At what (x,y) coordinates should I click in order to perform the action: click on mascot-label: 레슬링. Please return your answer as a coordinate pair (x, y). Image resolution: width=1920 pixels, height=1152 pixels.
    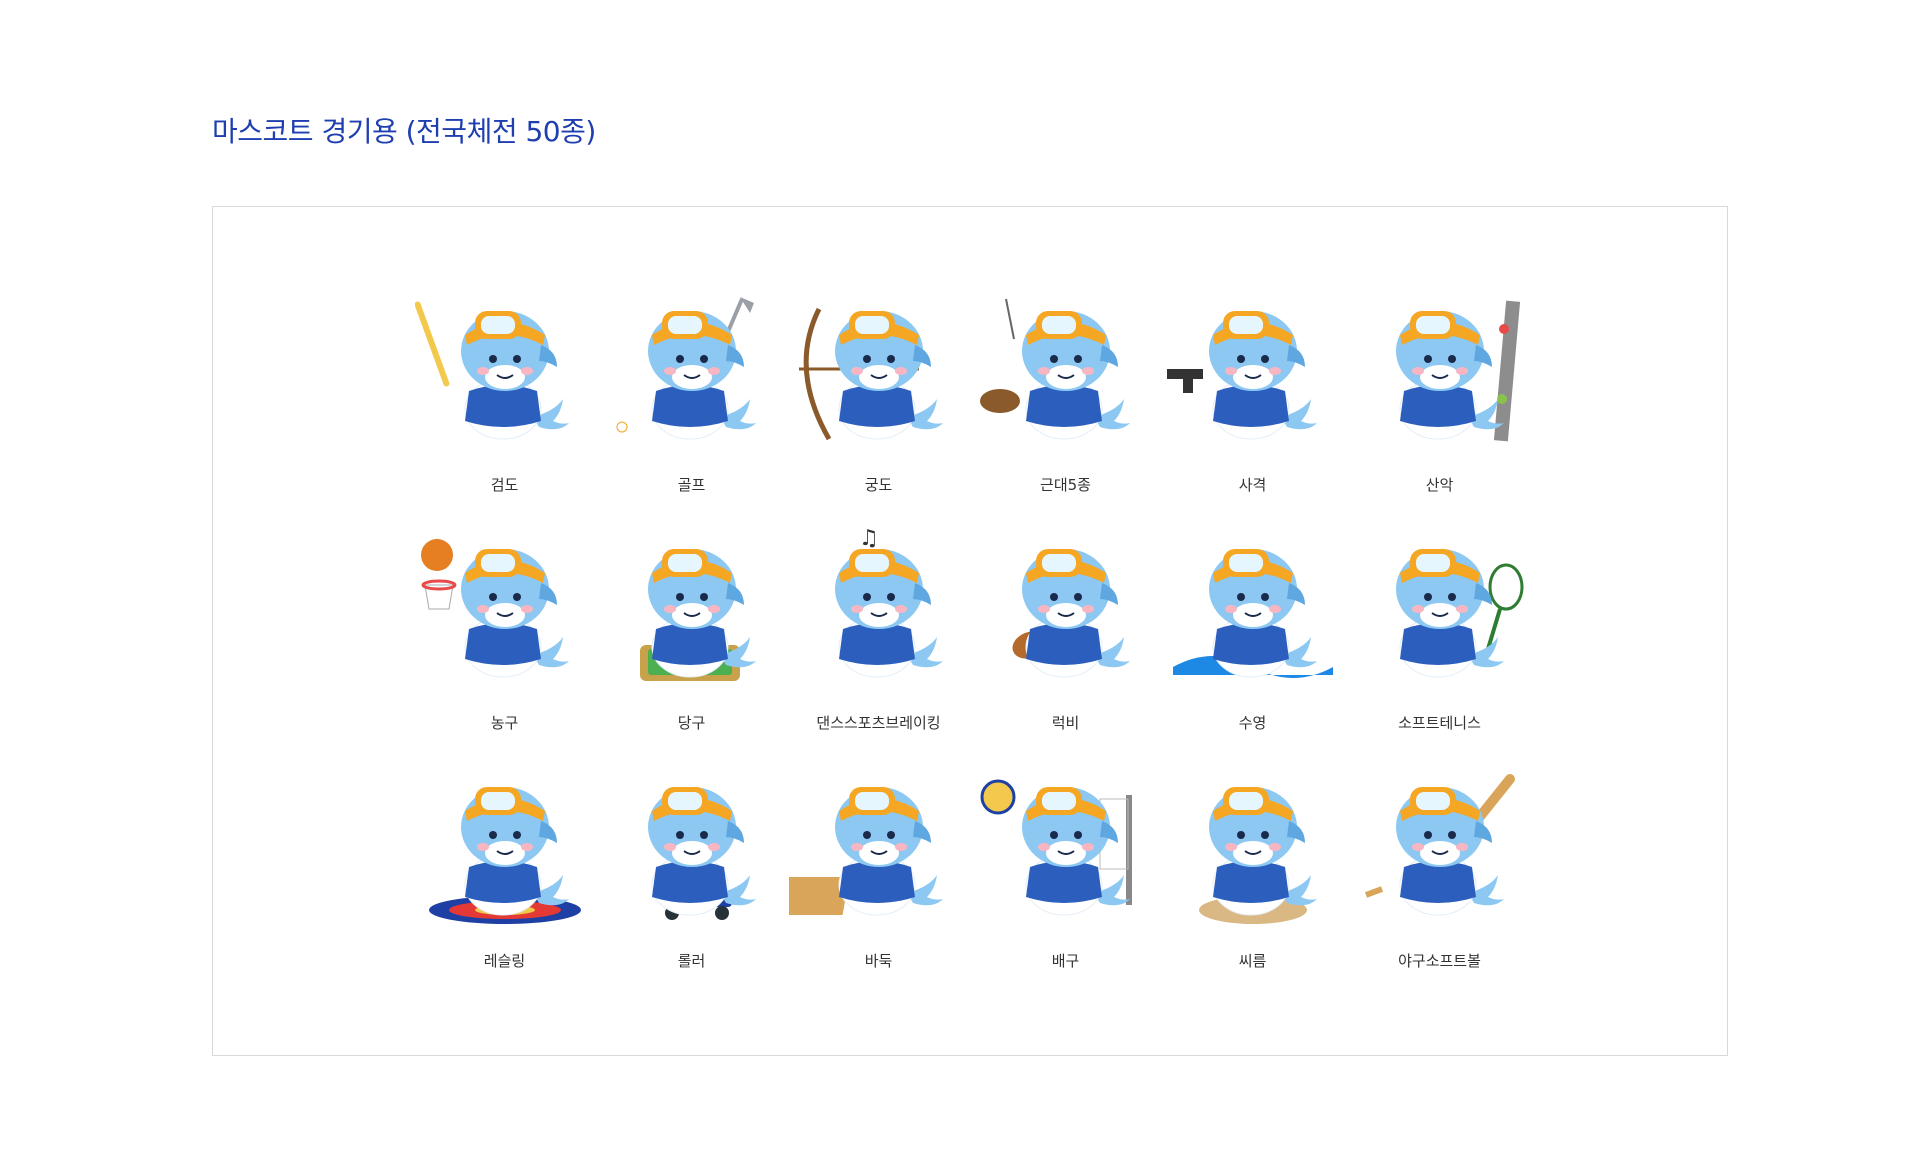
    Looking at the image, I should click on (504, 961).